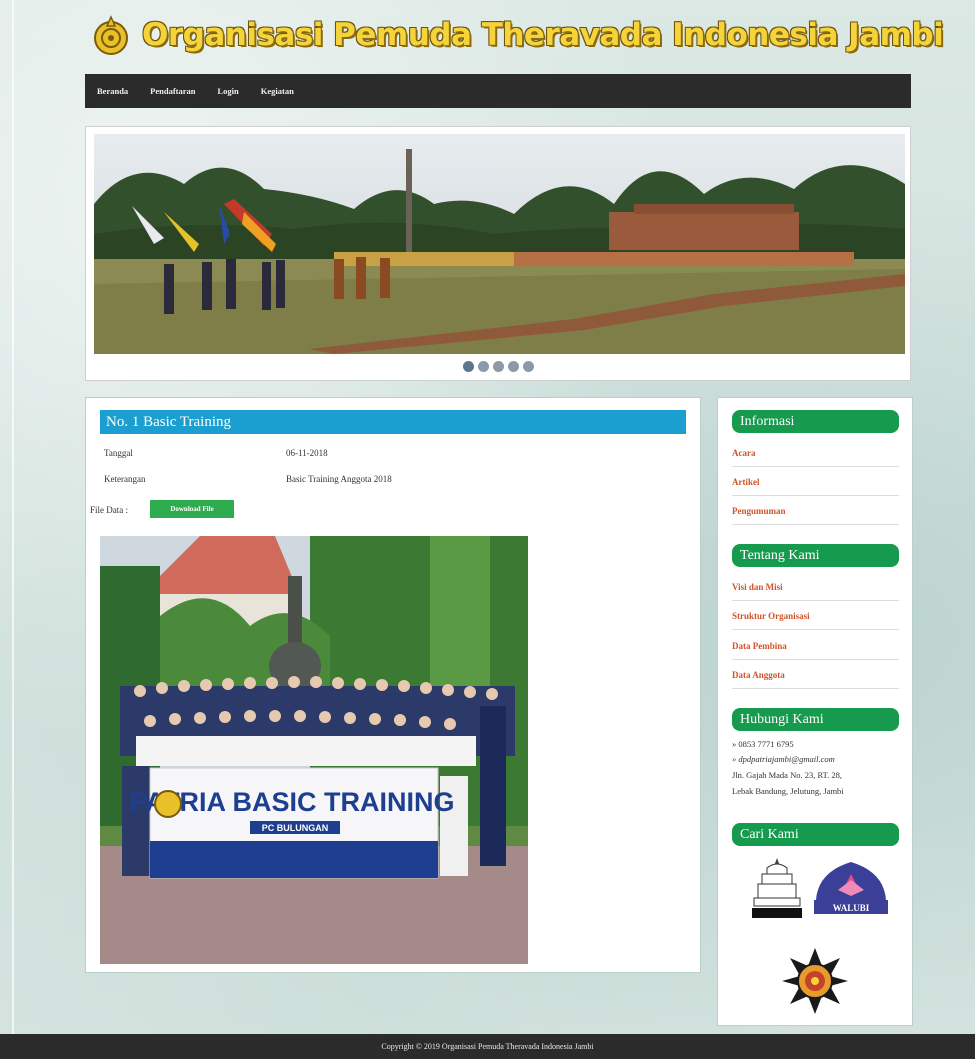 This screenshot has width=975, height=1059. Describe the element at coordinates (815, 719) in the screenshot. I see `widget-title-hubungi: Hubungi Kami` at that location.